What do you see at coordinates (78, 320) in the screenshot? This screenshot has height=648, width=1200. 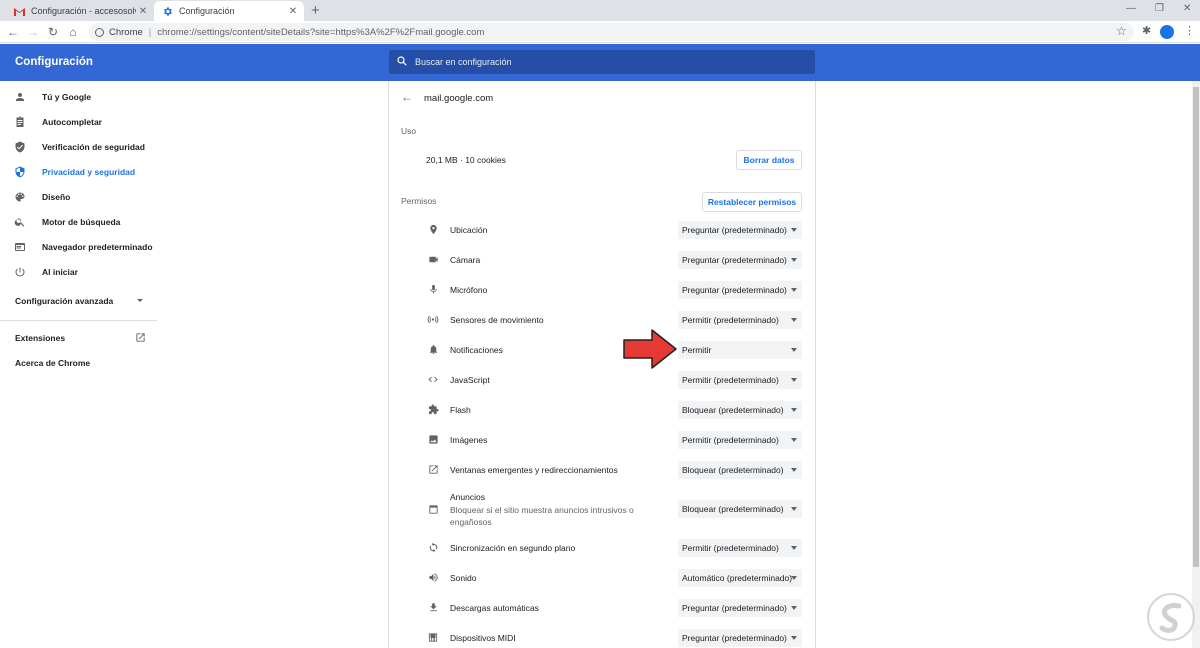 I see `sidebar-divider` at bounding box center [78, 320].